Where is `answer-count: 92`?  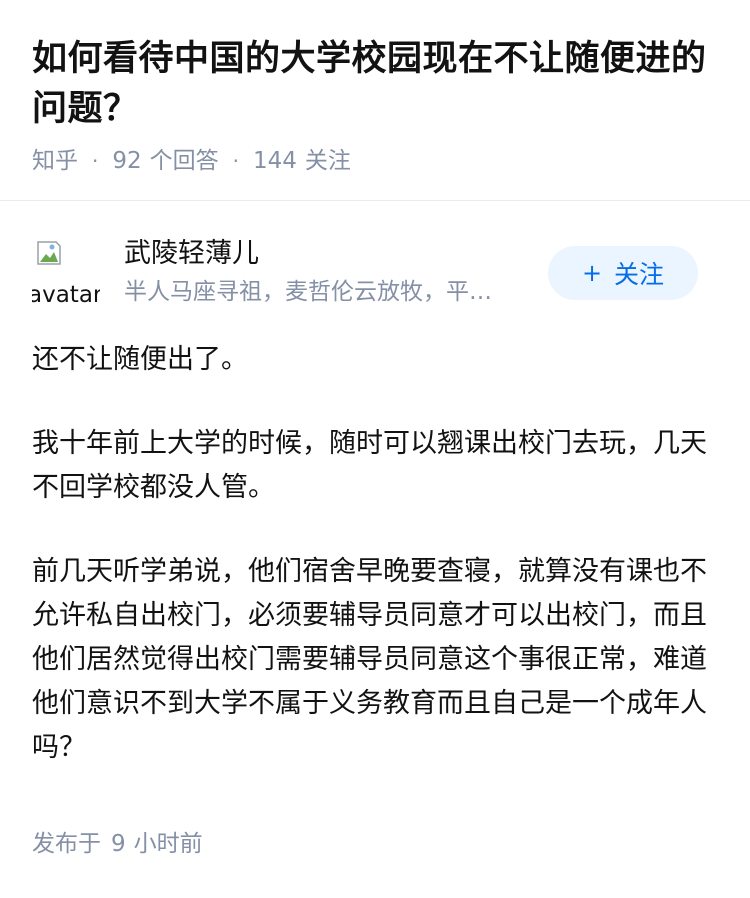 answer-count: 92 is located at coordinates (127, 161).